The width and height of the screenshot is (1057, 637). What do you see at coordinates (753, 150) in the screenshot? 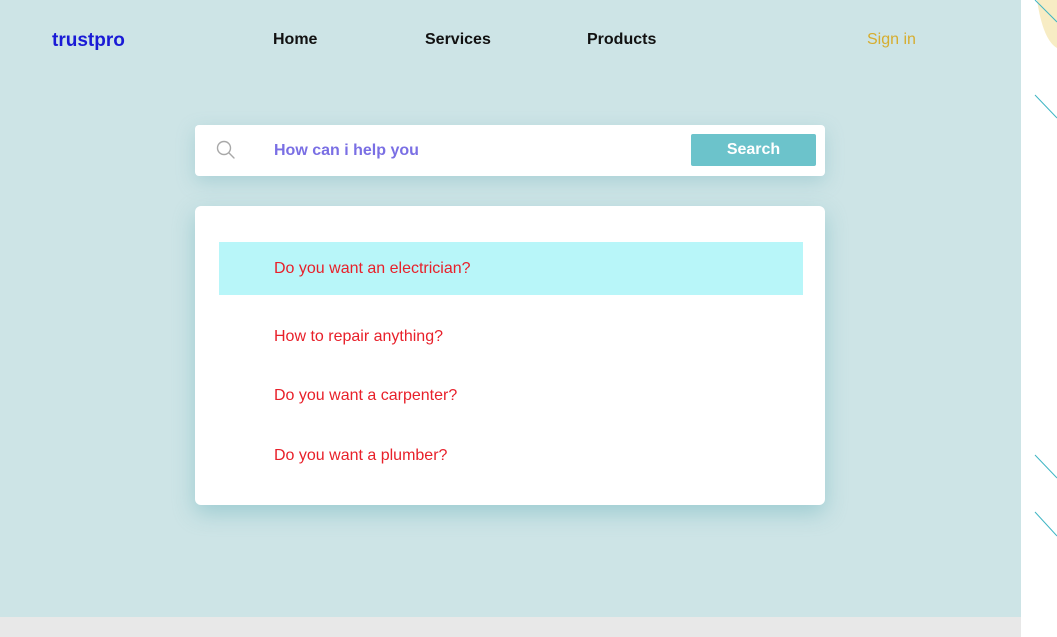
I see `search-button: Search` at bounding box center [753, 150].